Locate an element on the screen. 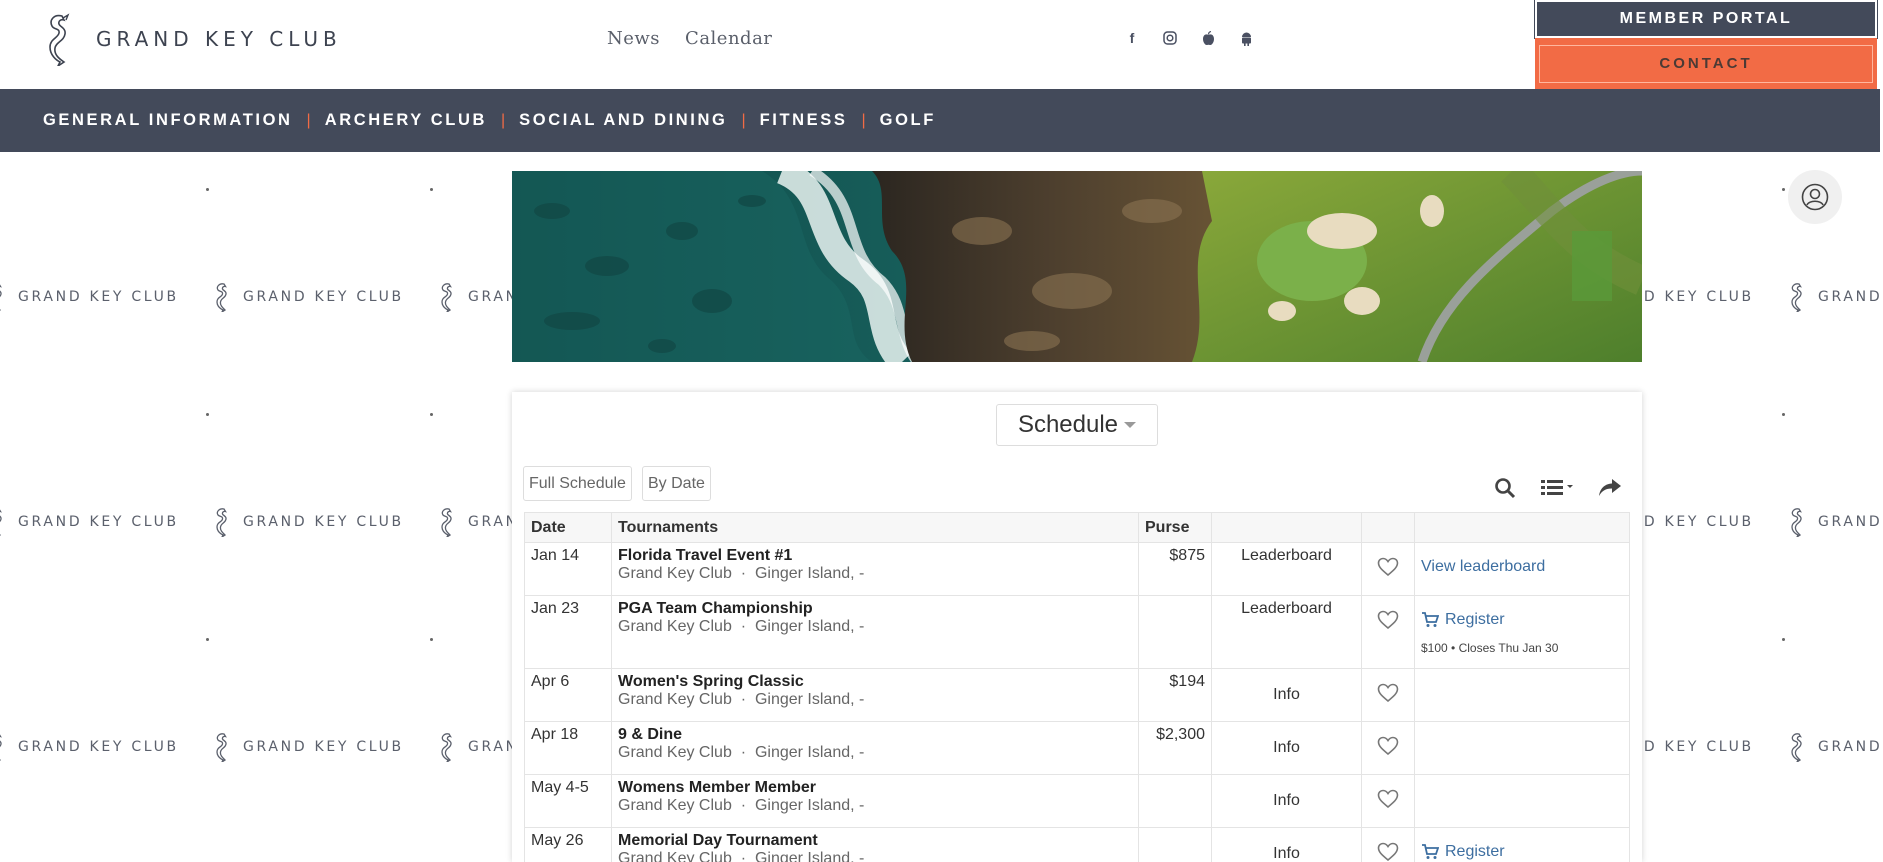  user-icon is located at coordinates (1815, 197).